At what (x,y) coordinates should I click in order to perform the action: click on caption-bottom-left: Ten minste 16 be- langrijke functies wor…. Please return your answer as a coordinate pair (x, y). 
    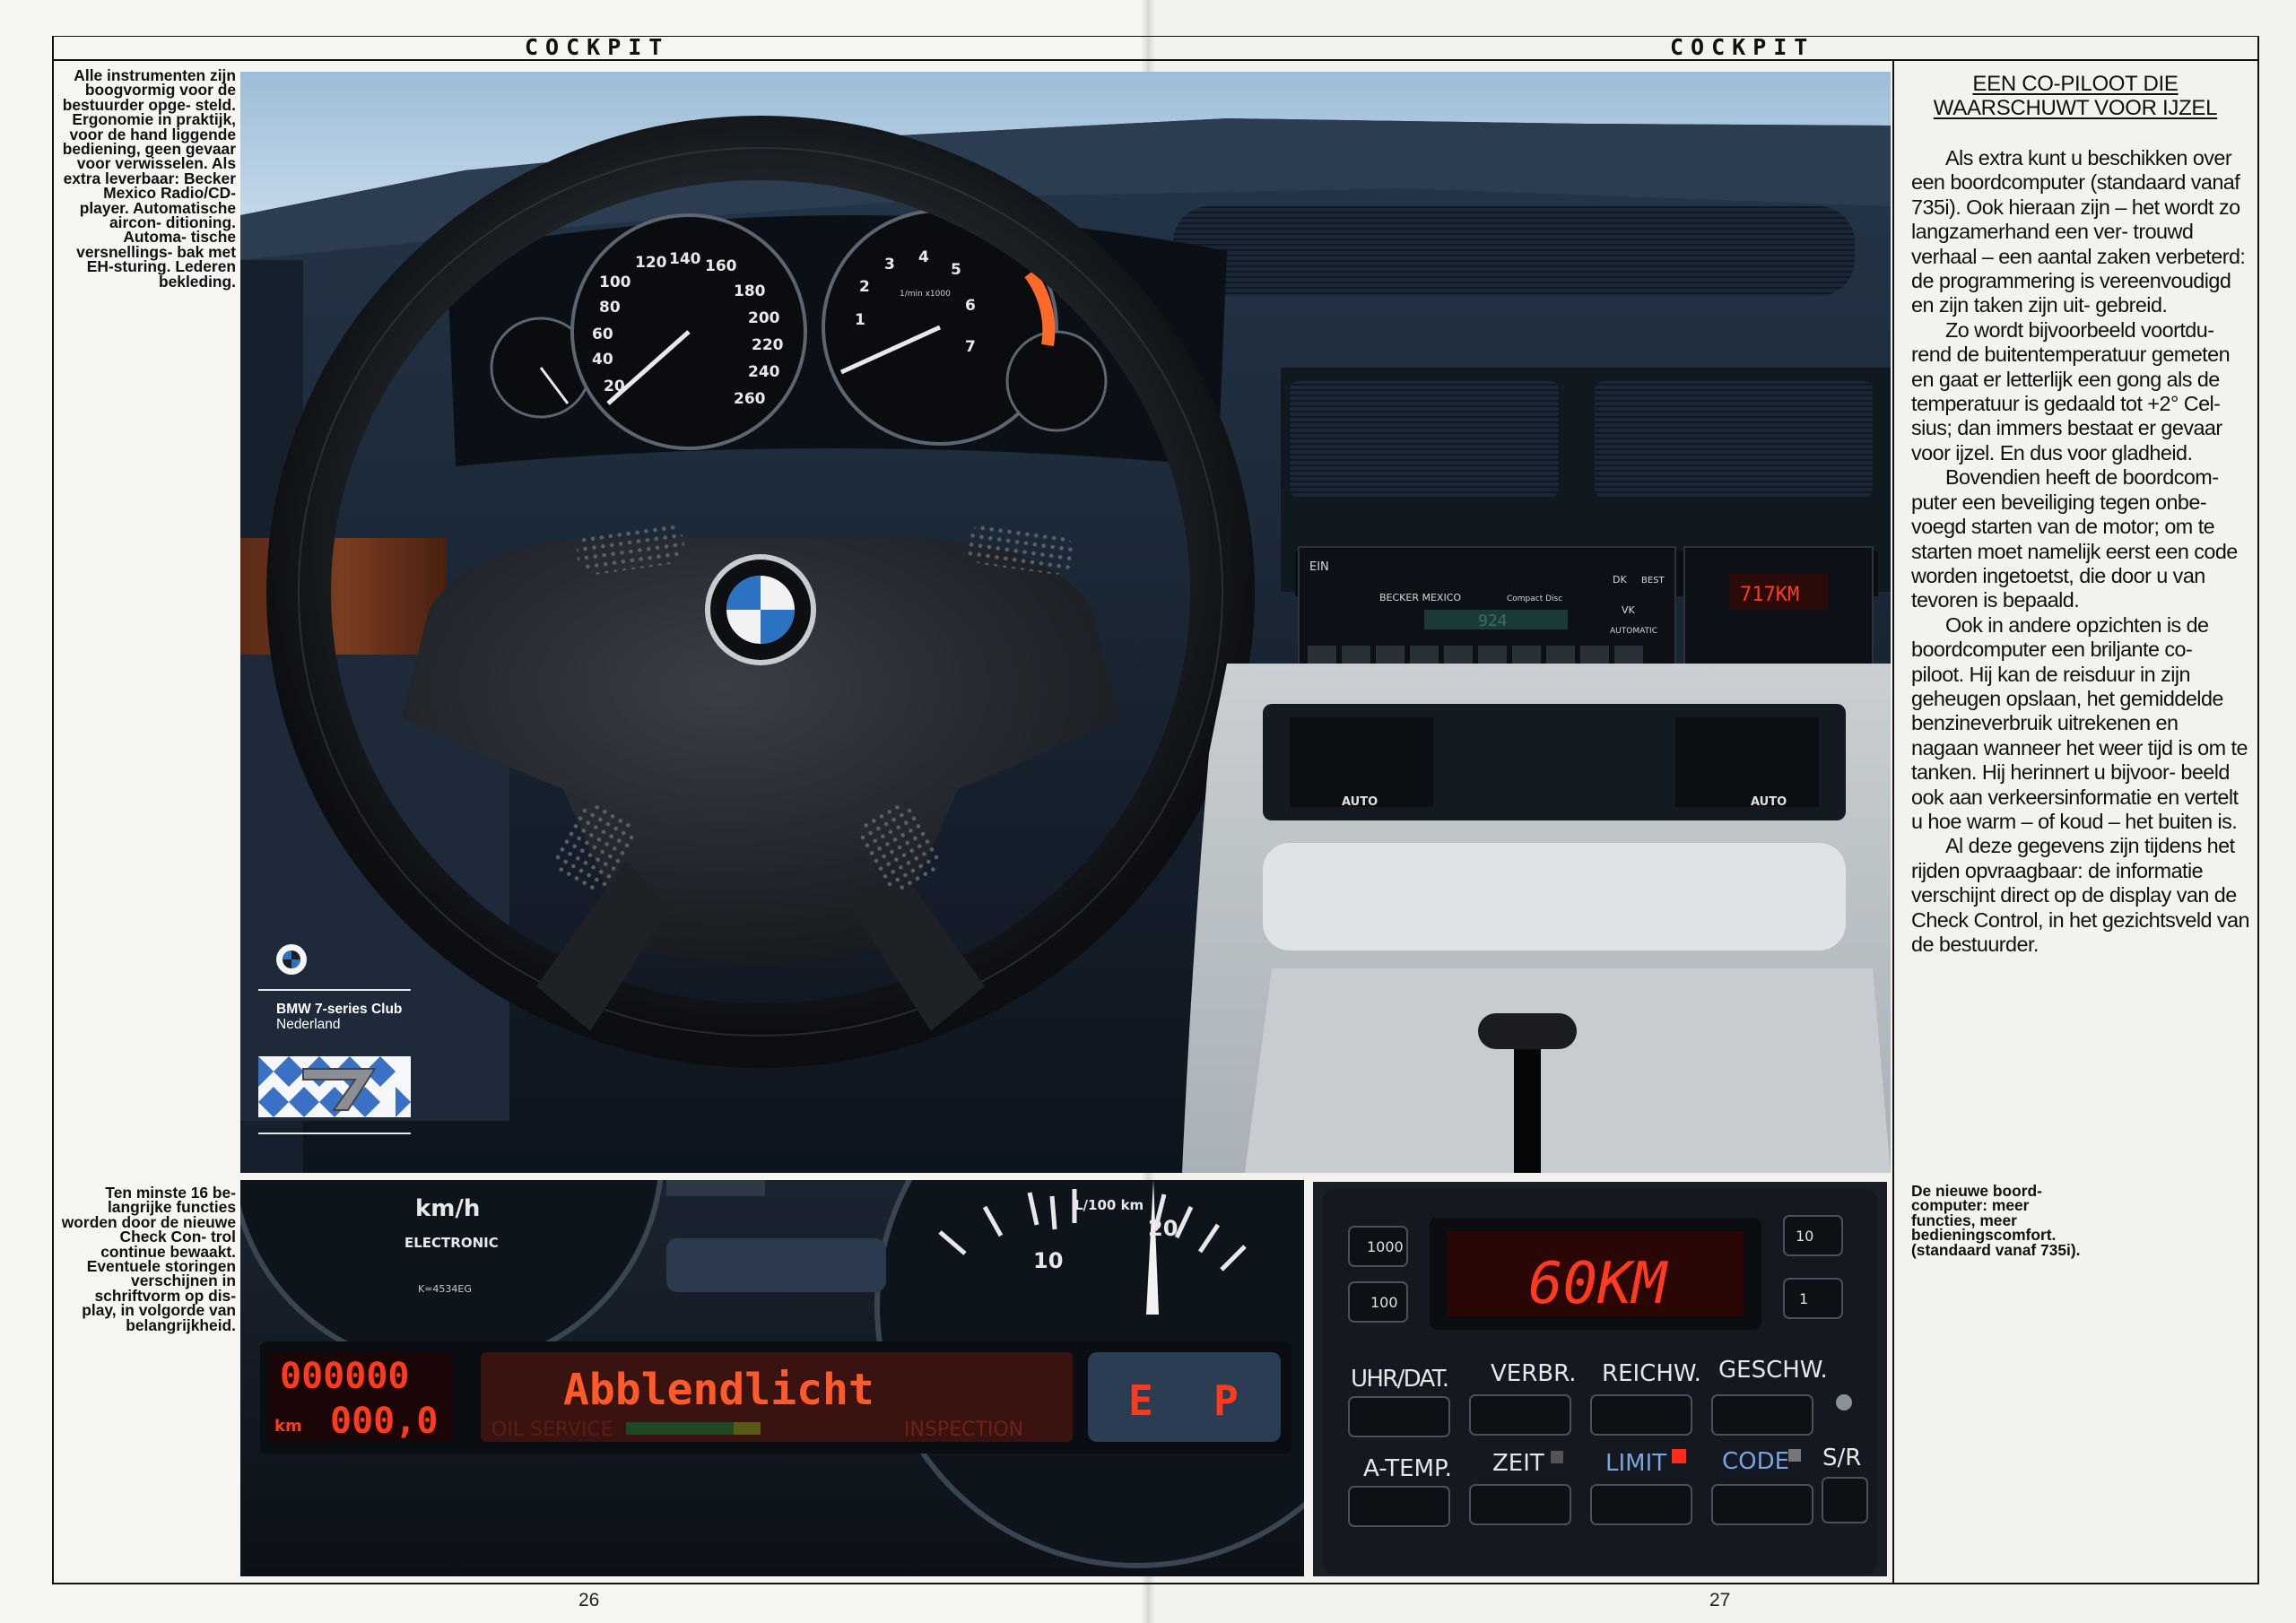
    Looking at the image, I should click on (148, 1259).